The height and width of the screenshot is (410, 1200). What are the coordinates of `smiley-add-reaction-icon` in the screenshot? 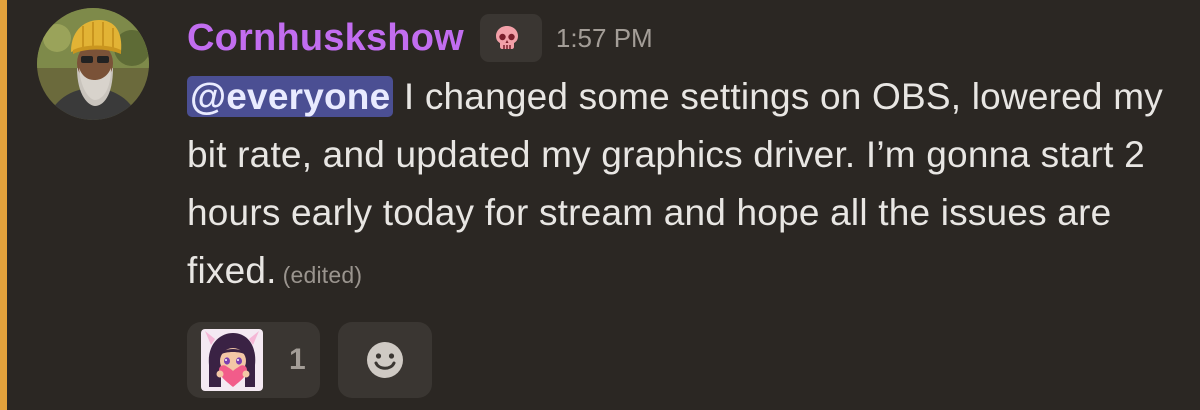 It's located at (384, 360).